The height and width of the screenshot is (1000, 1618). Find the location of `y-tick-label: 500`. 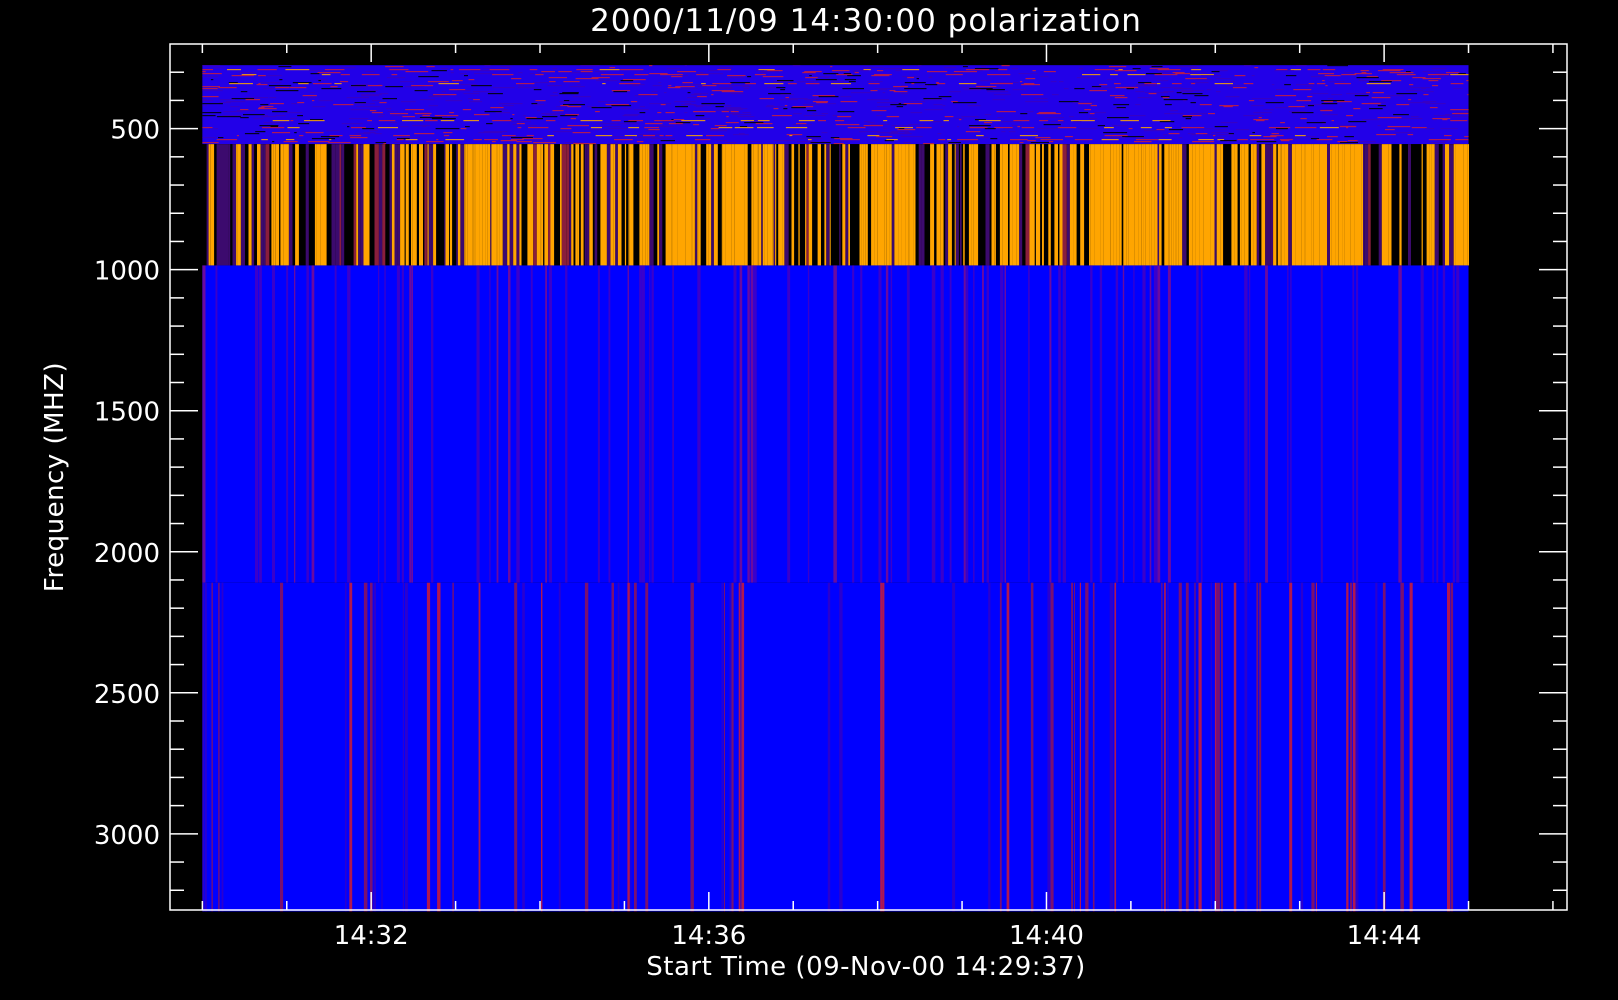

y-tick-label: 500 is located at coordinates (135, 131).